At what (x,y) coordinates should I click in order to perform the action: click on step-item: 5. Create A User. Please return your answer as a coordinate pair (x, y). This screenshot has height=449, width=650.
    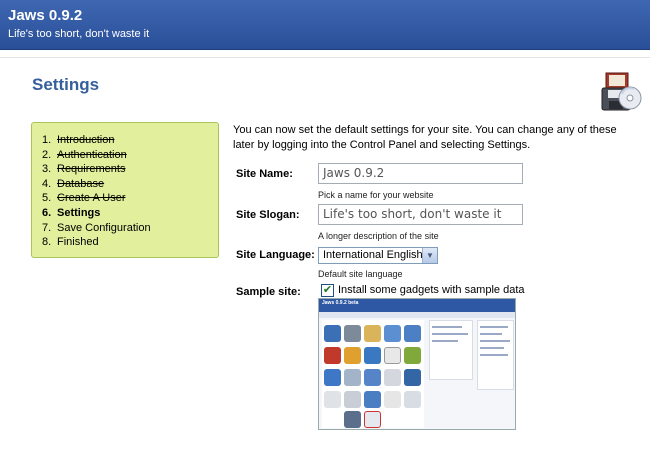
    Looking at the image, I should click on (84, 198).